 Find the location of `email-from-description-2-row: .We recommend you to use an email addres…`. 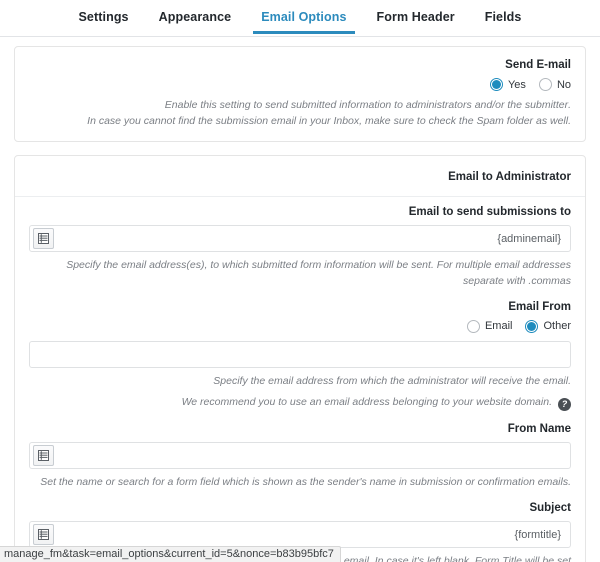

email-from-description-2-row: .We recommend you to use an email addres… is located at coordinates (300, 403).